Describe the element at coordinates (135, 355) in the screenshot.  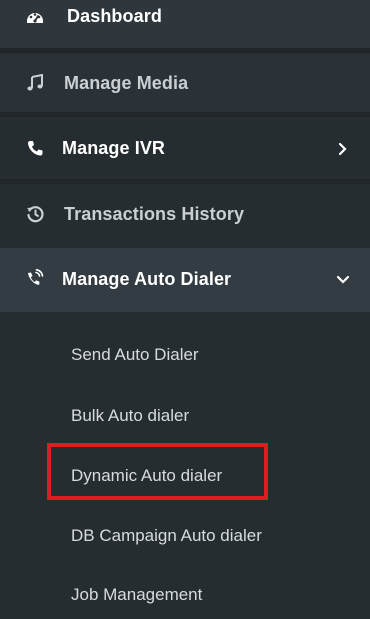
I see `submenu-item-send-auto-dialer: Send Auto Dialer` at that location.